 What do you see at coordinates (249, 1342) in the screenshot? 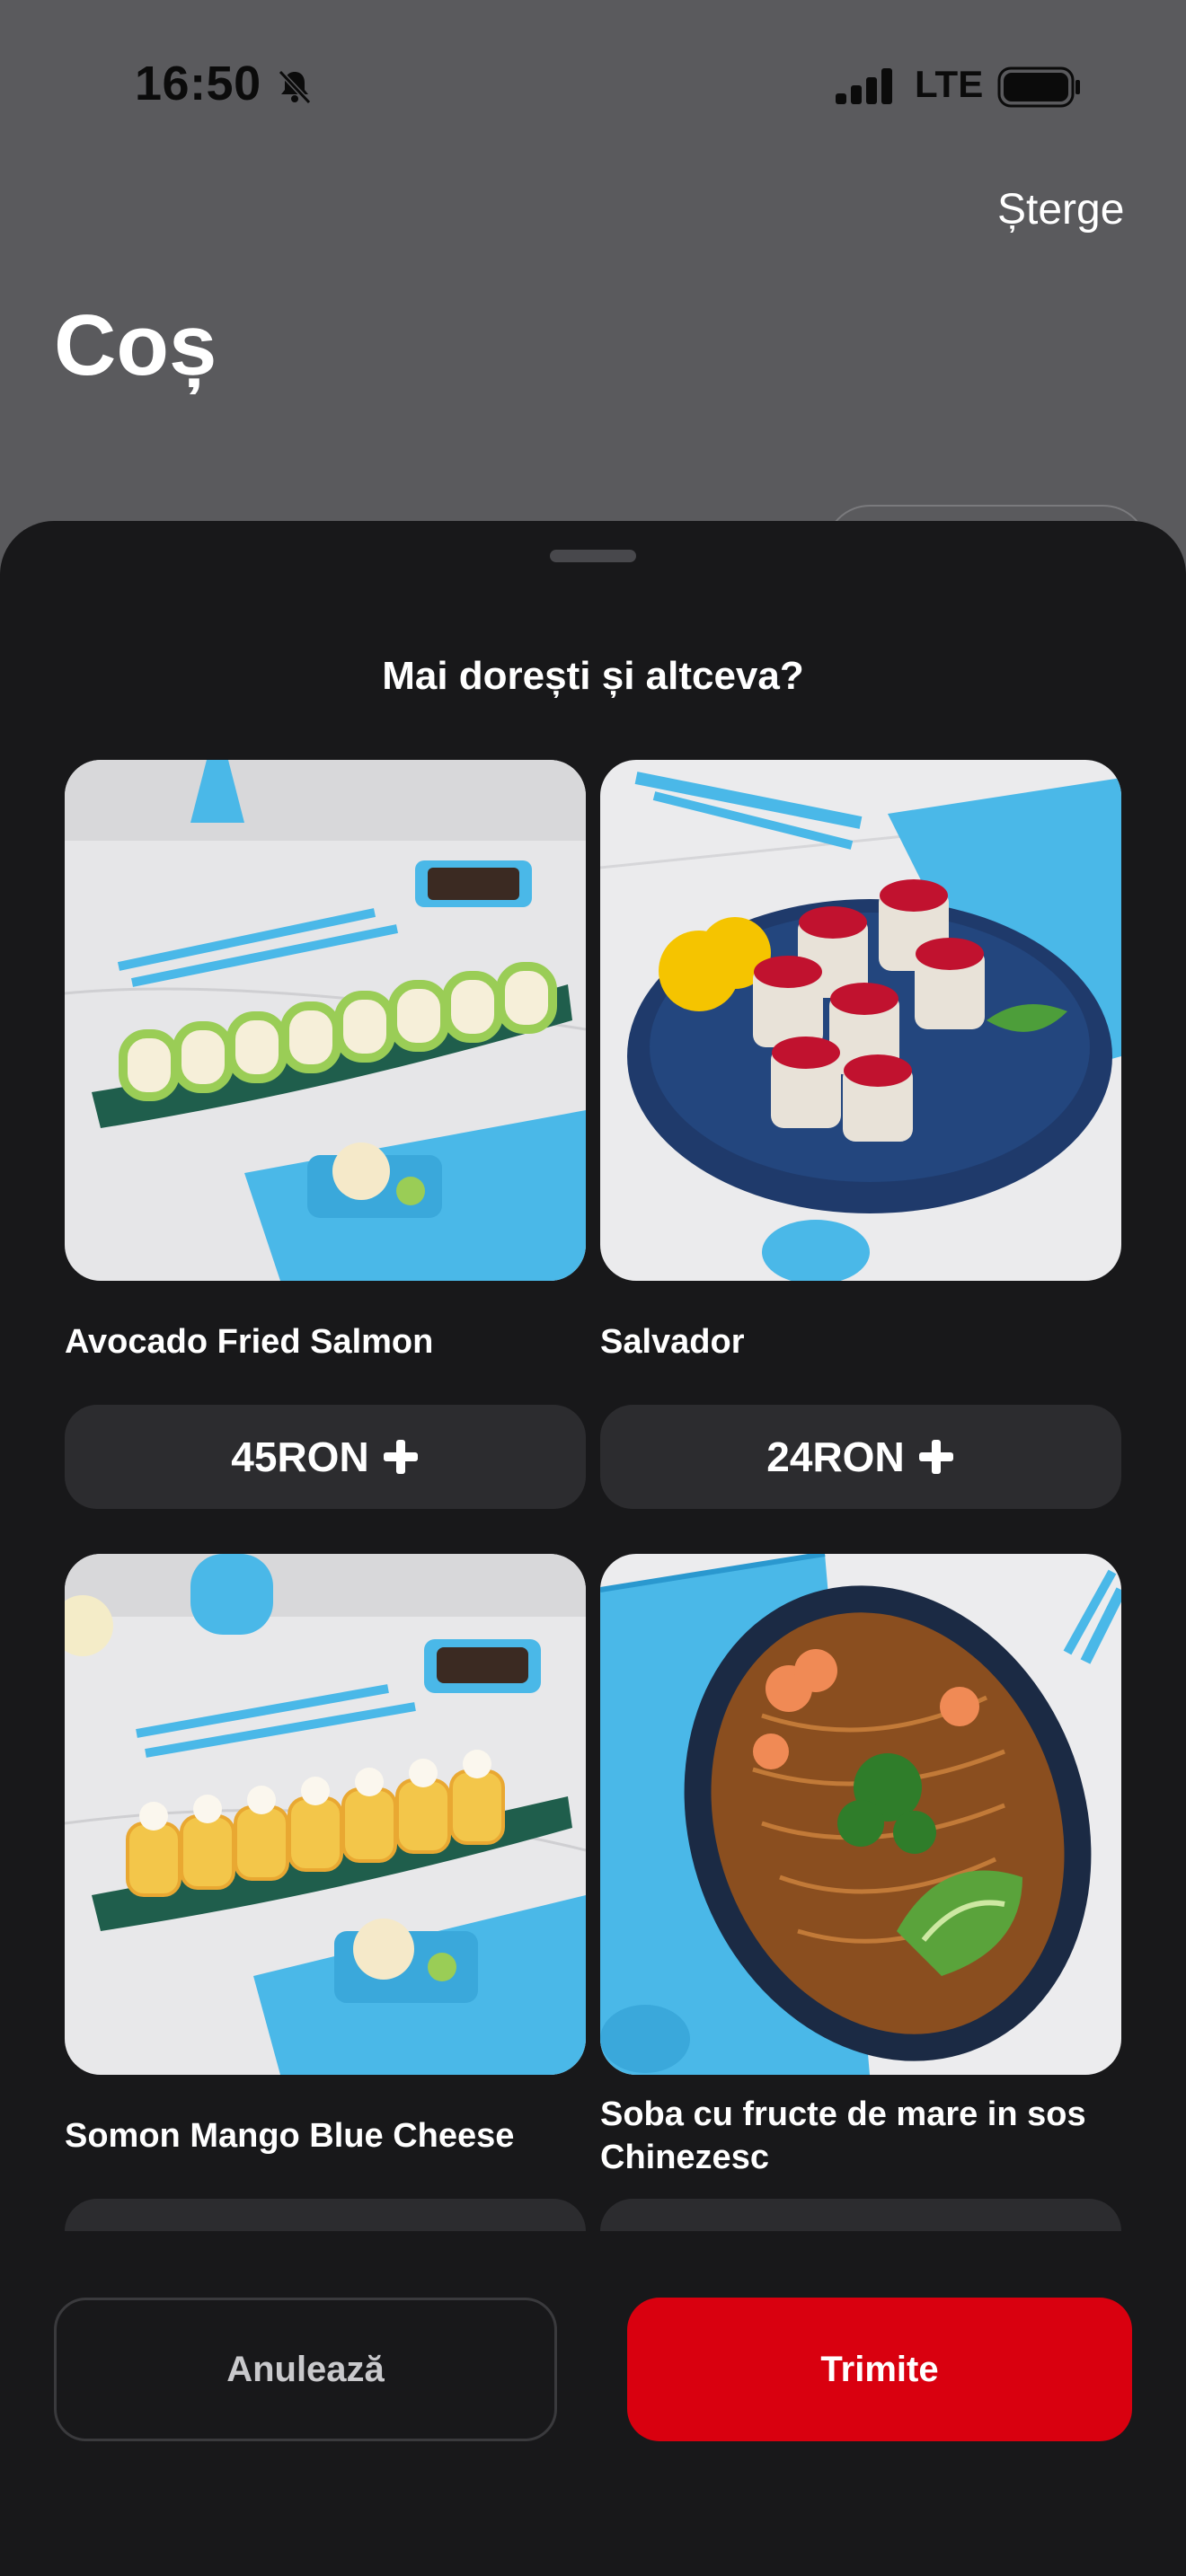
I see `product-name: Avocado Fried Salmon` at bounding box center [249, 1342].